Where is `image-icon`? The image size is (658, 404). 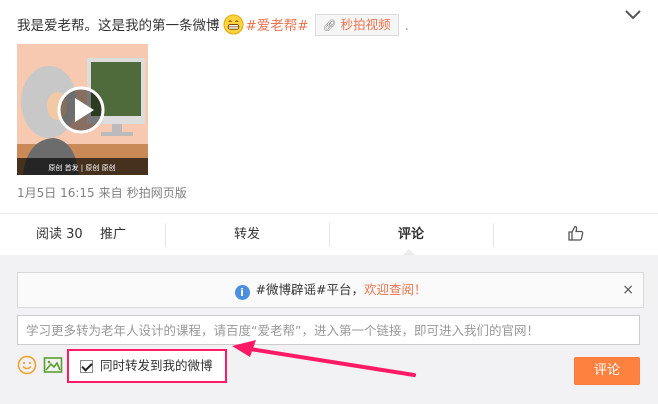
image-icon is located at coordinates (53, 365).